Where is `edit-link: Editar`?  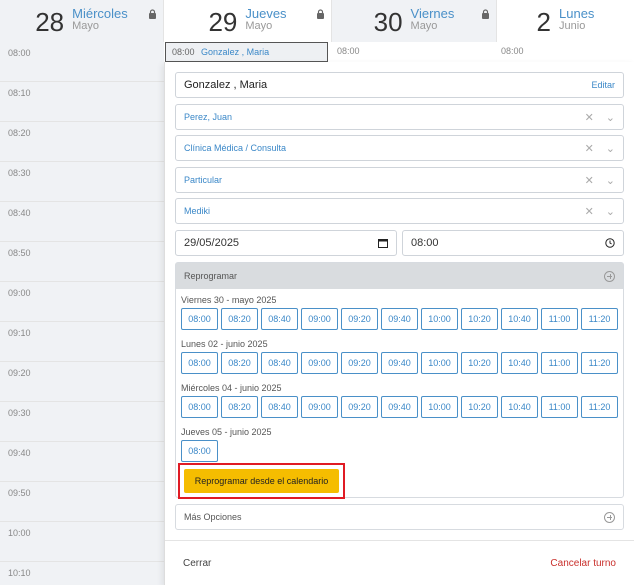
edit-link: Editar is located at coordinates (603, 85).